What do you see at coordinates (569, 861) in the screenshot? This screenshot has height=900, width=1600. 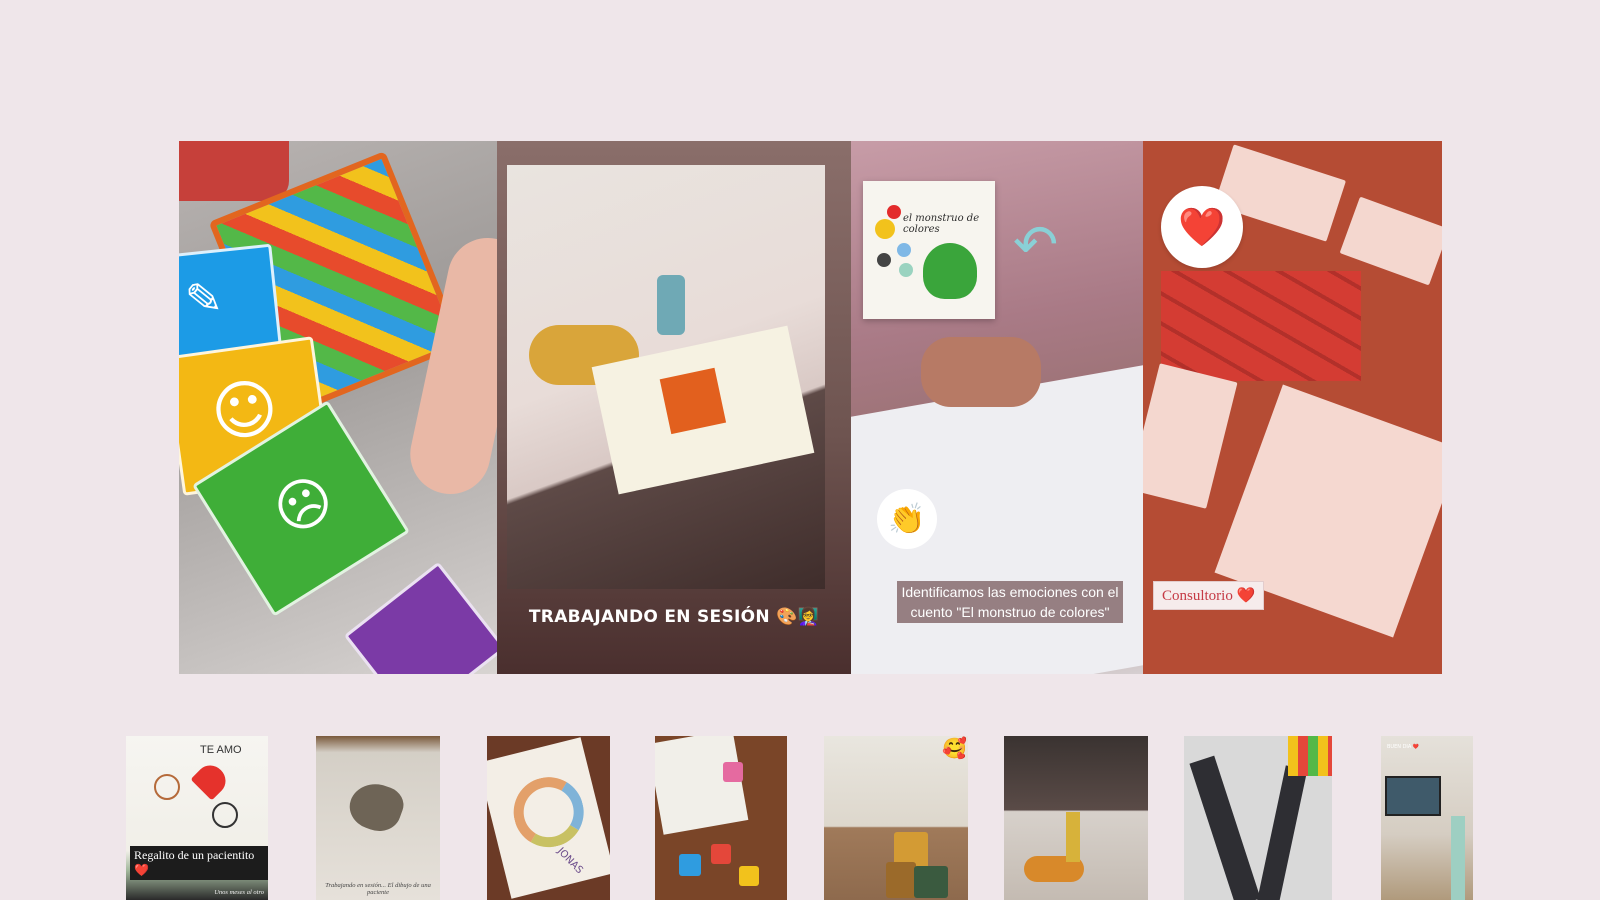 I see `drawing-text: JONAS` at bounding box center [569, 861].